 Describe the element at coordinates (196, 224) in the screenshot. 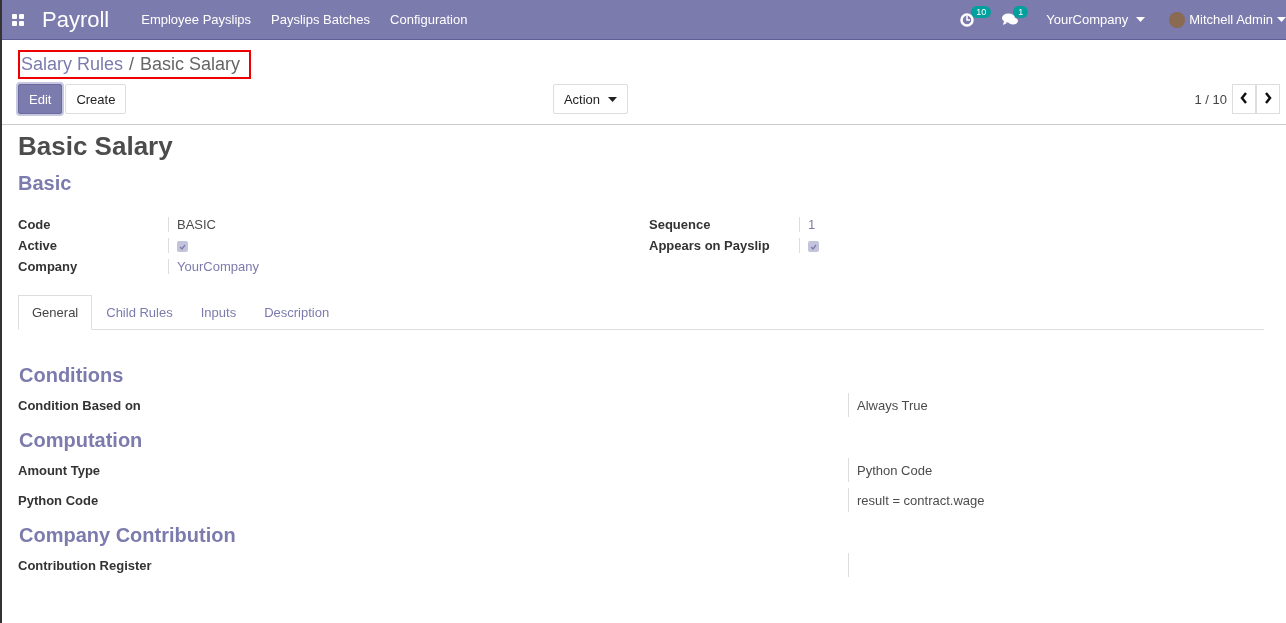

I see `field-value: BASIC` at that location.